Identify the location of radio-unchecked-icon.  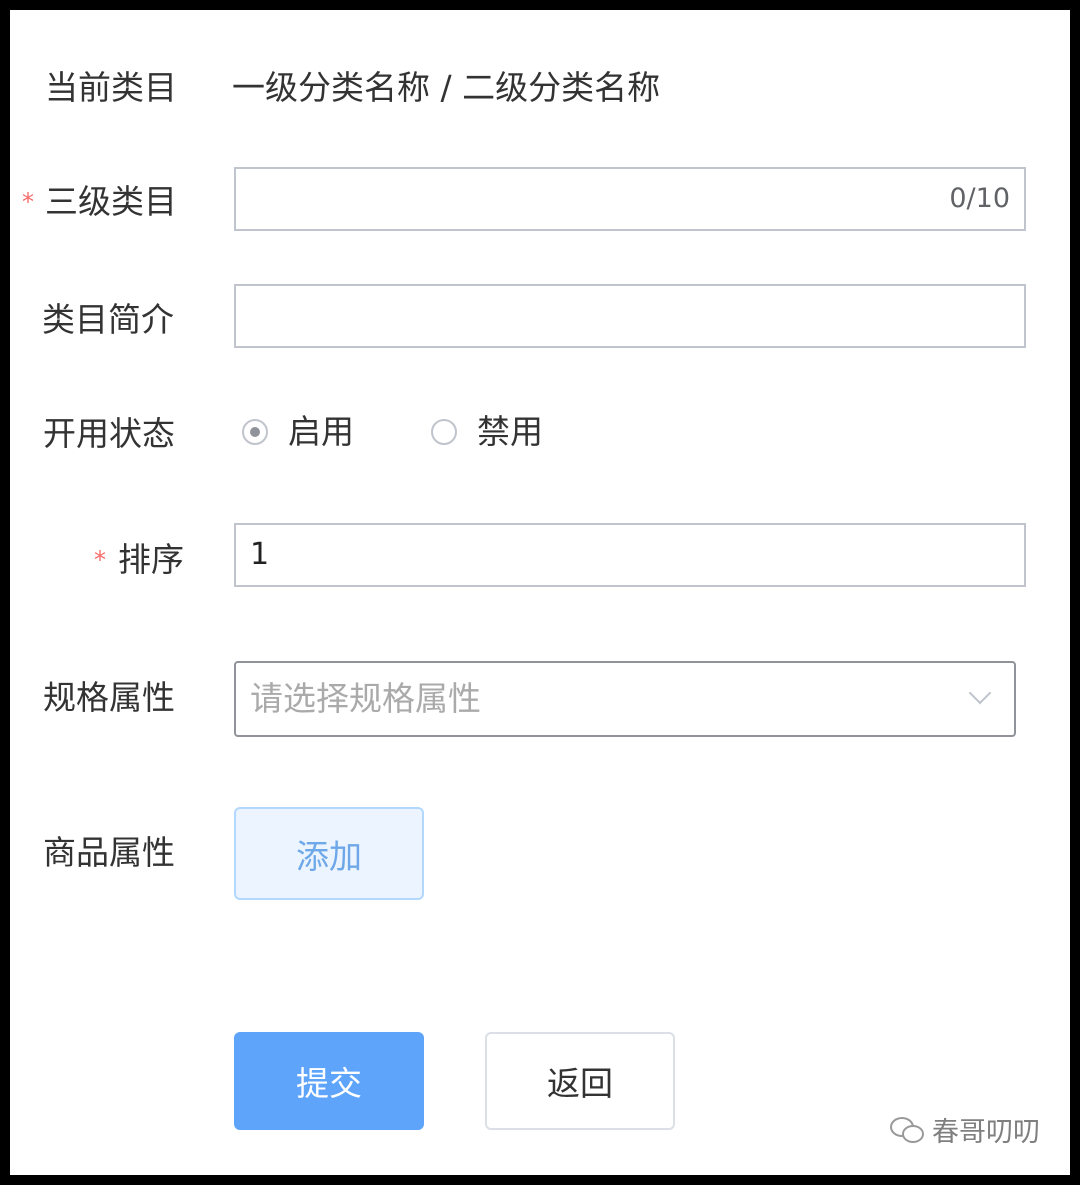
(444, 432).